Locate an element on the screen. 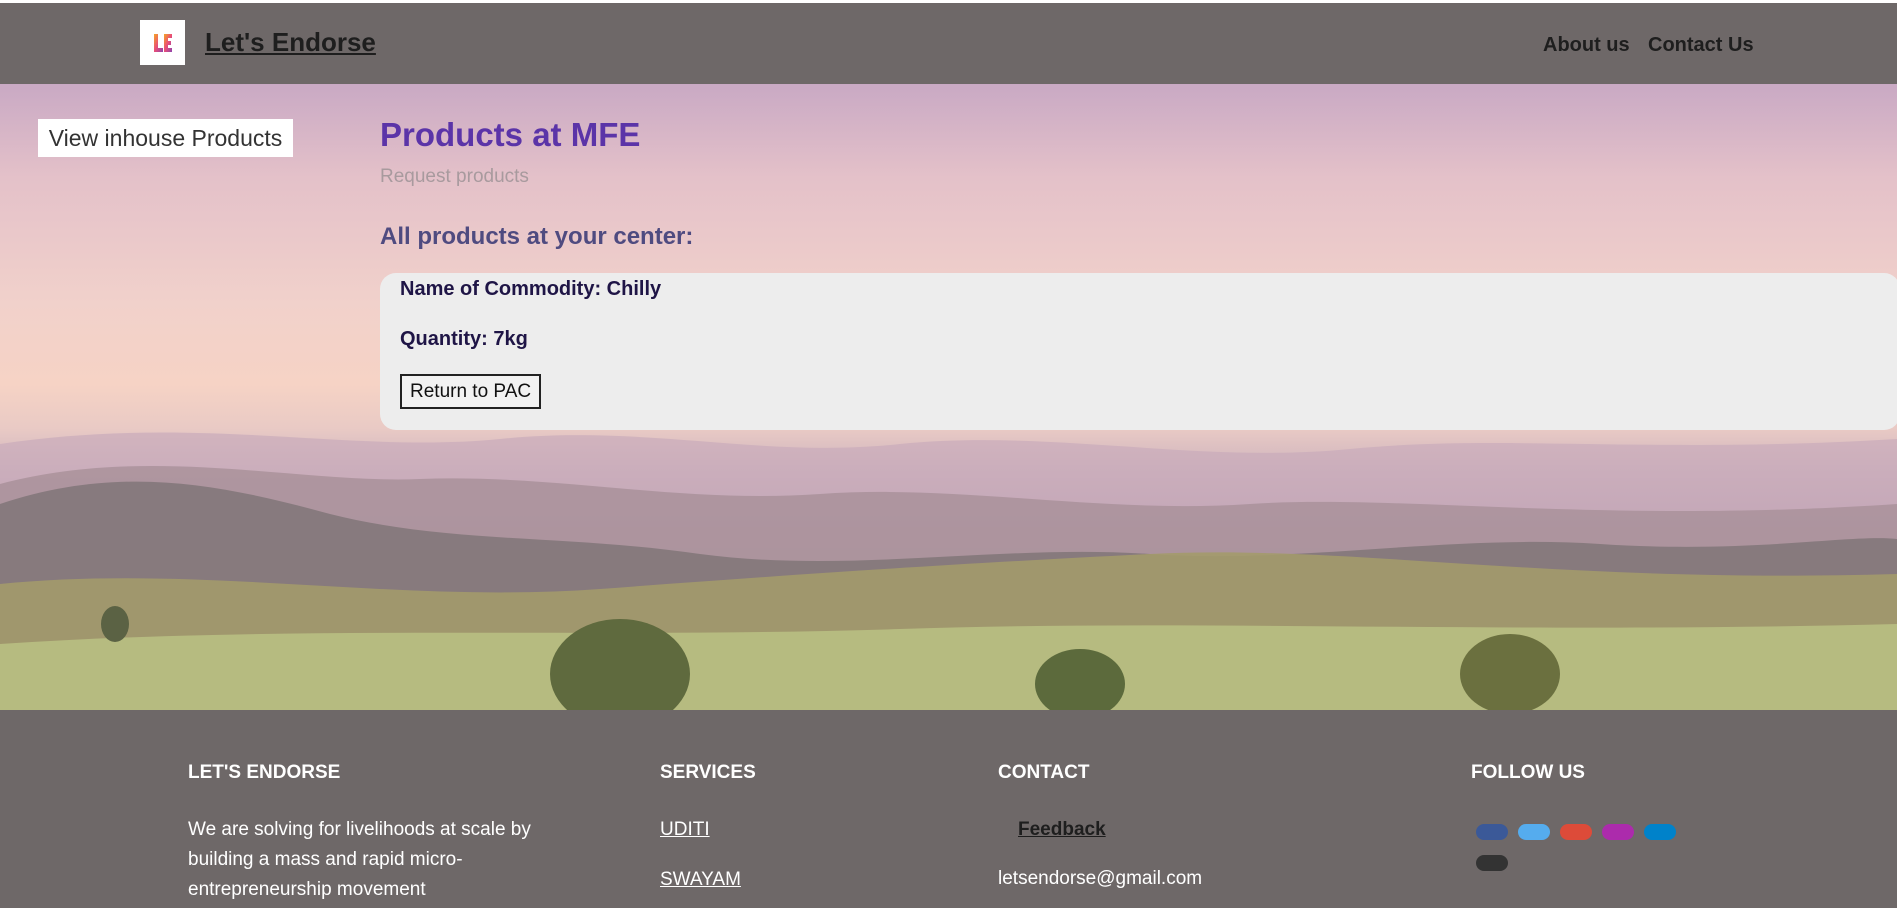 The width and height of the screenshot is (1897, 908). twitter-icon is located at coordinates (1534, 832).